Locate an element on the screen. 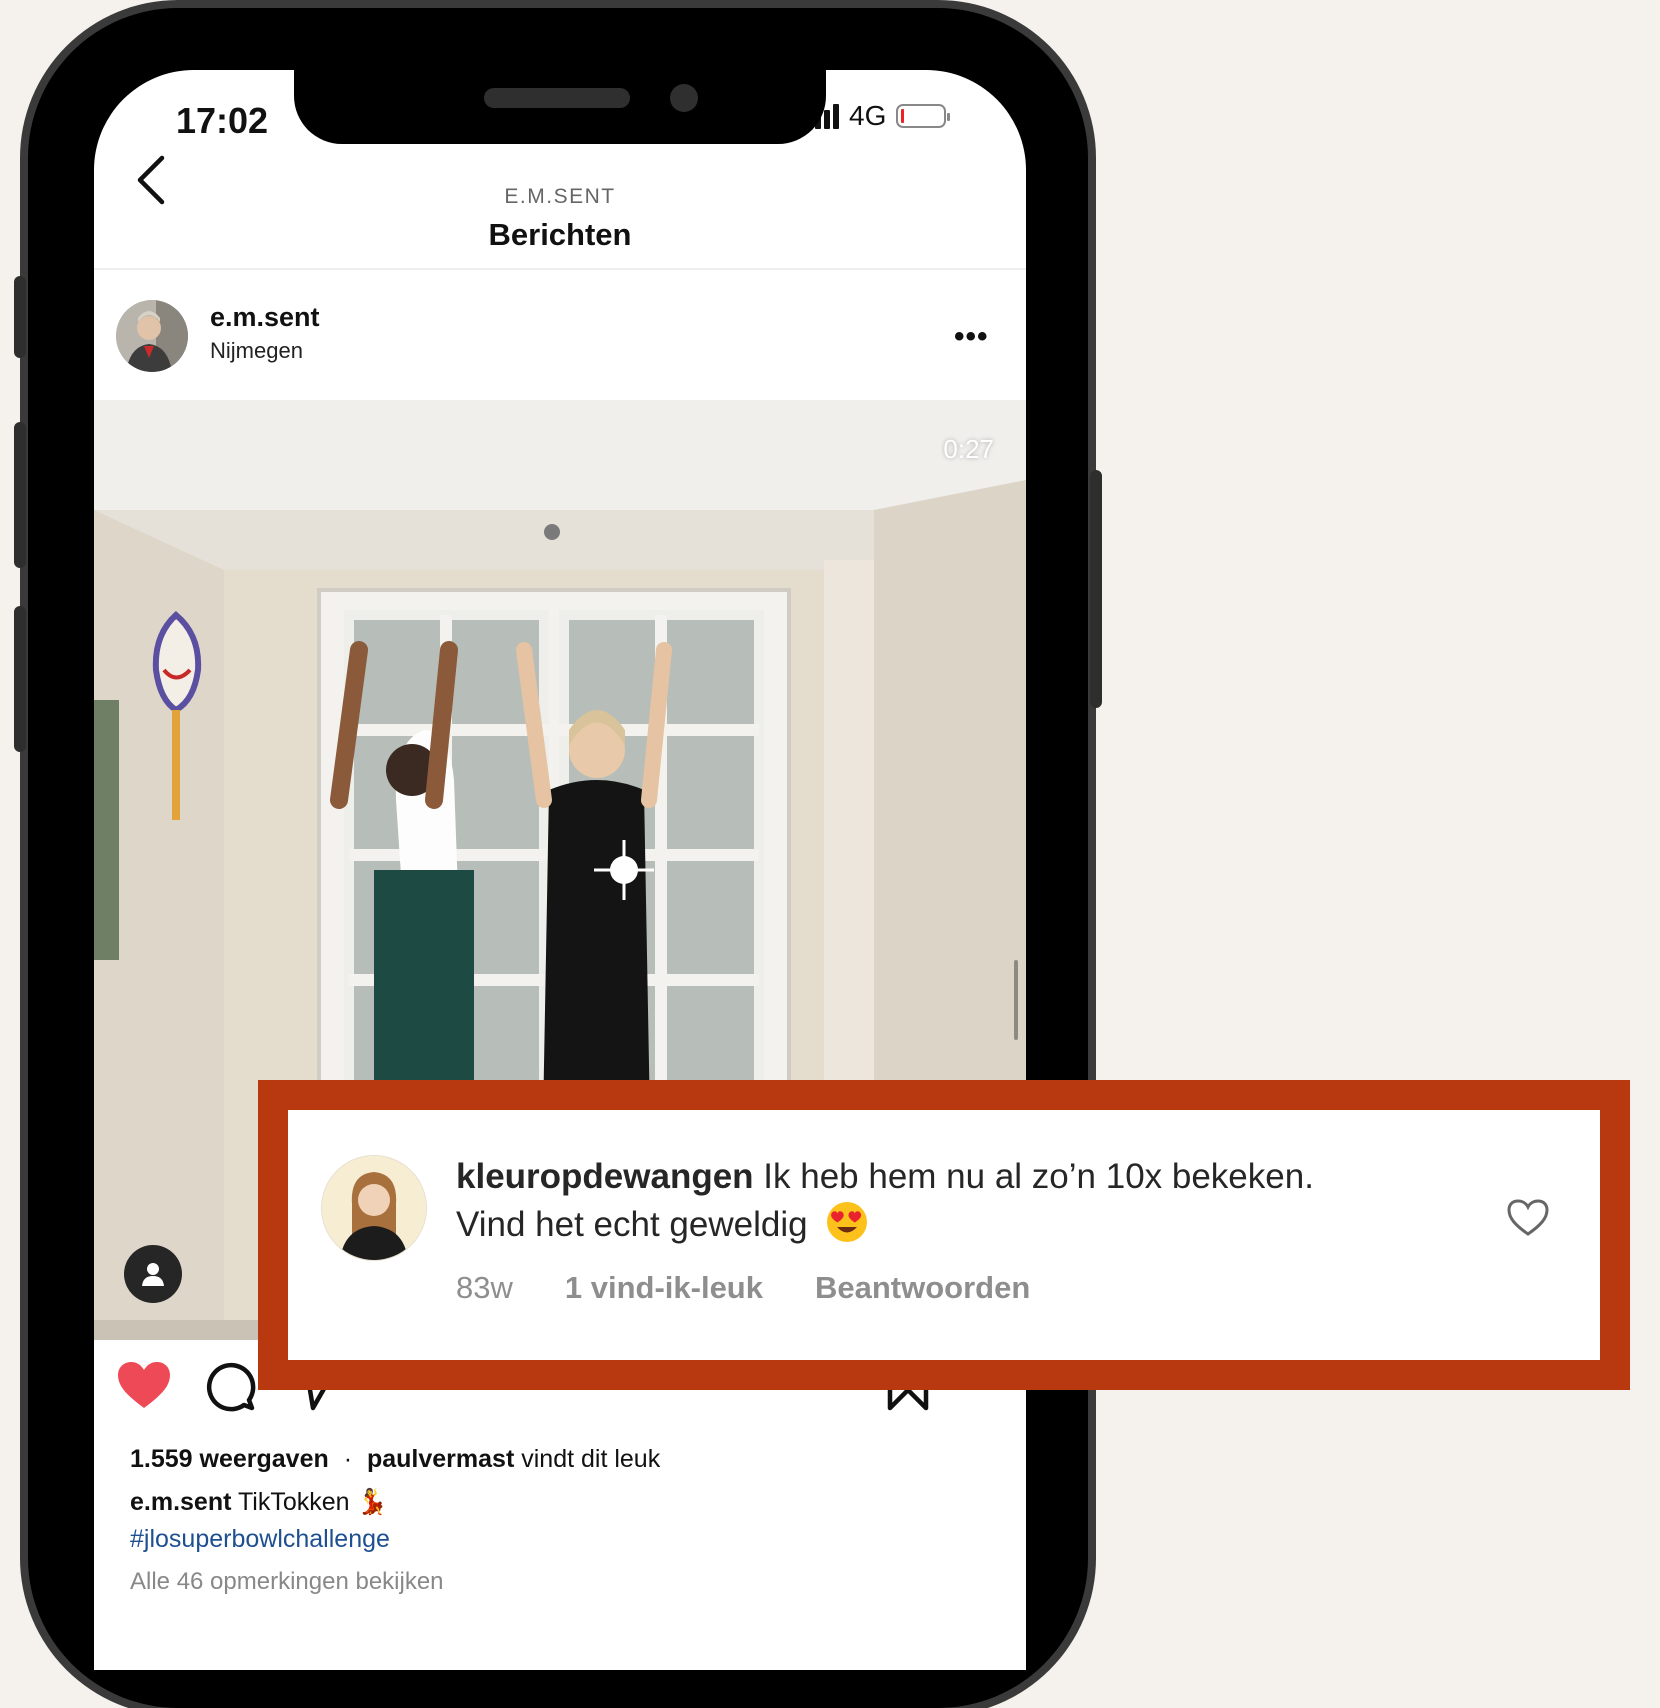 The width and height of the screenshot is (1660, 1708). view-all-comments-link: Alle 46 opmerkingen bekijken is located at coordinates (287, 1582).